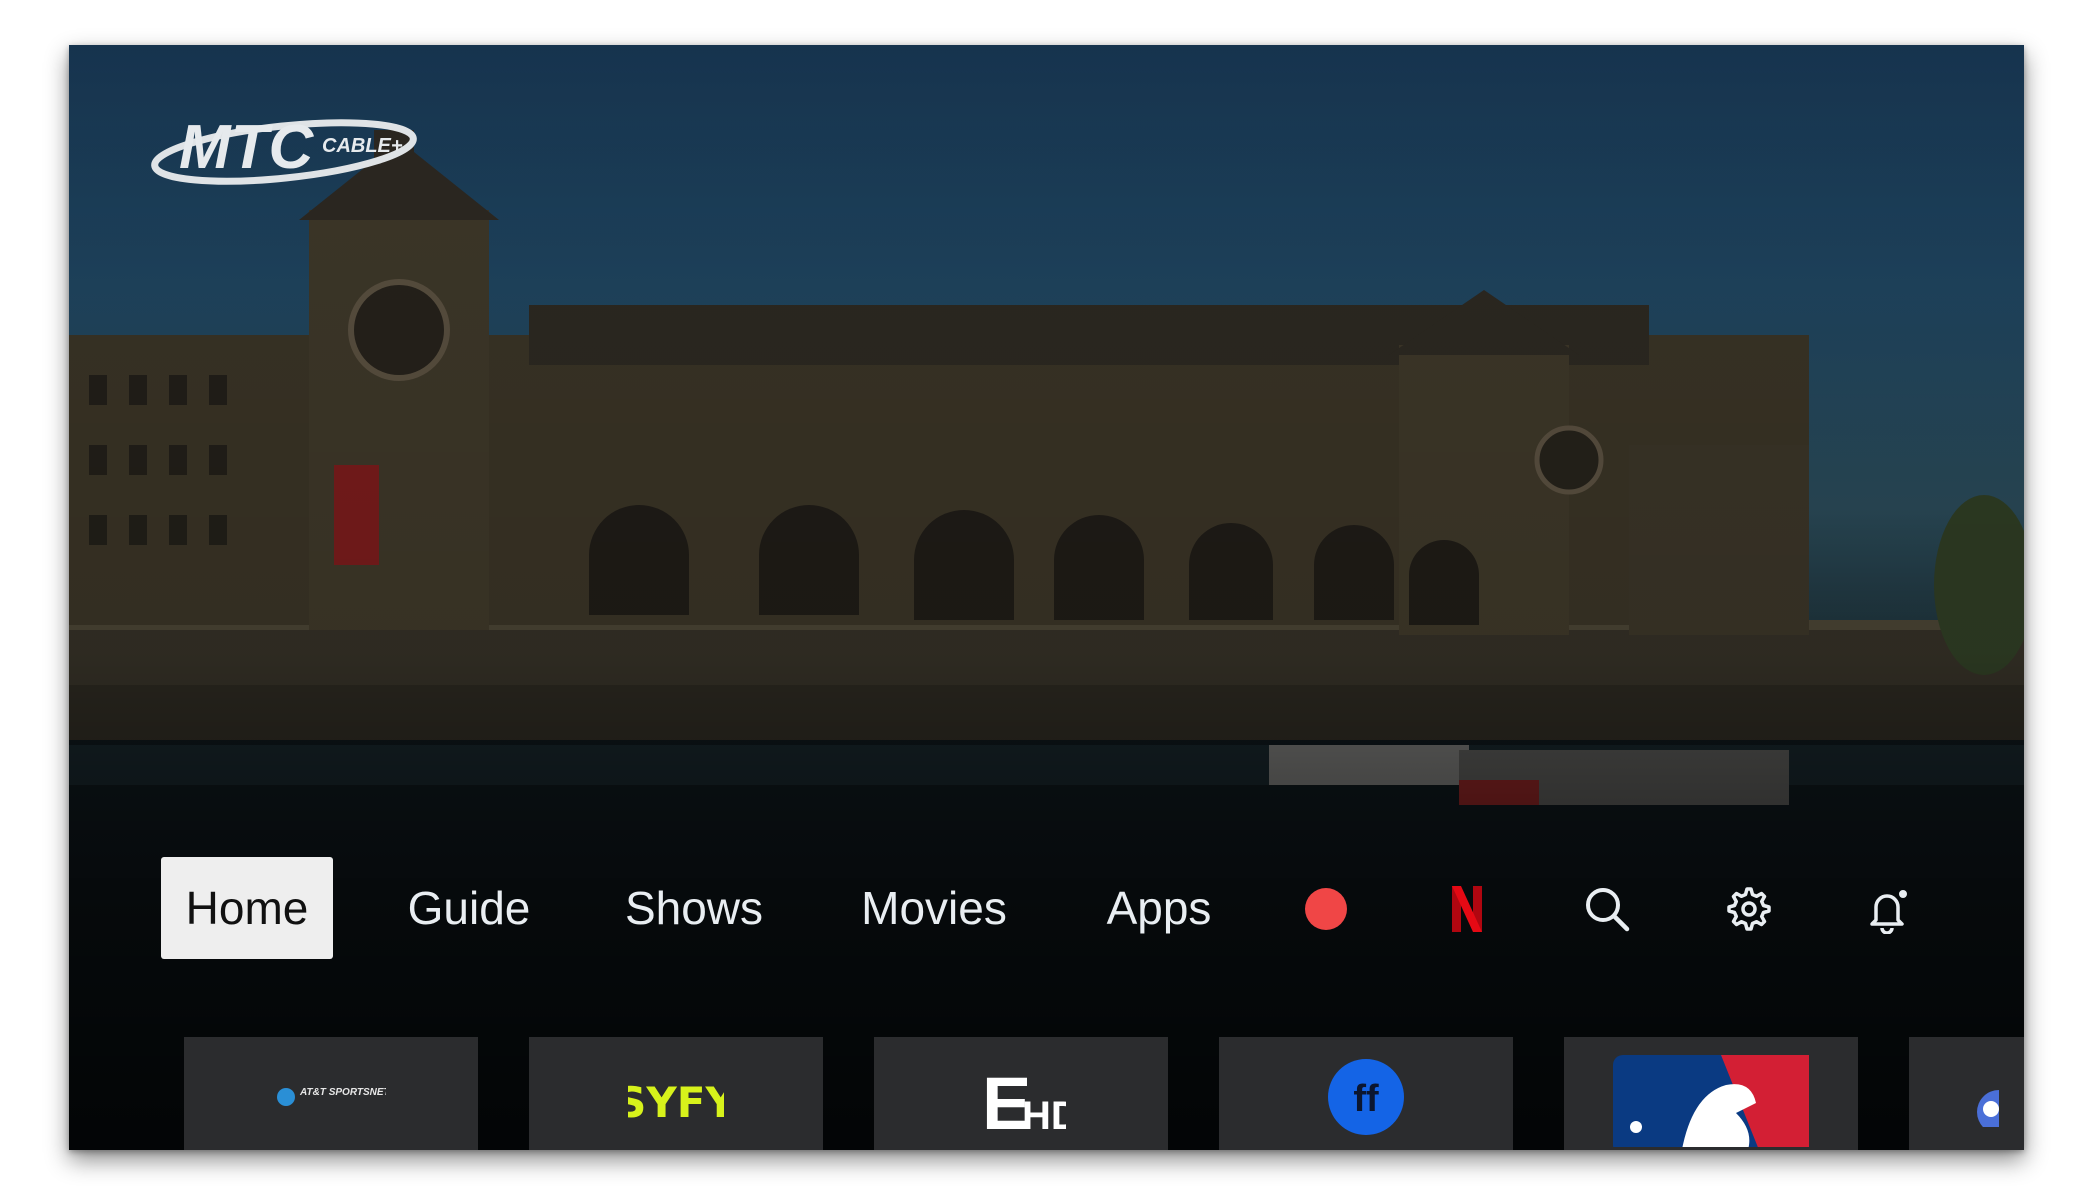 This screenshot has height=1186, width=2092. What do you see at coordinates (1988, 1108) in the screenshot?
I see `partial-channel-logo` at bounding box center [1988, 1108].